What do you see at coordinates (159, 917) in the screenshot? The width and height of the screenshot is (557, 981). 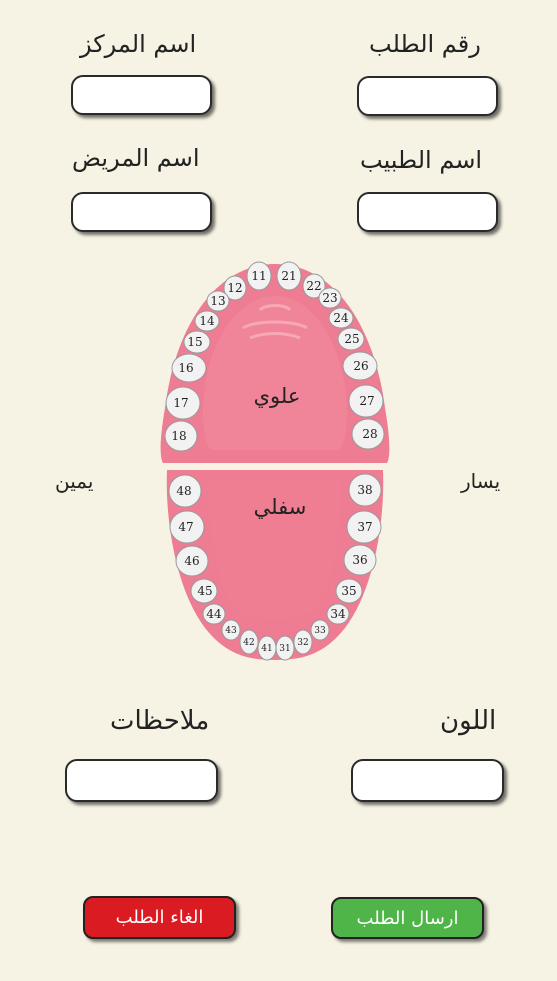 I see `cancel-request-button: الغاء الطلب` at bounding box center [159, 917].